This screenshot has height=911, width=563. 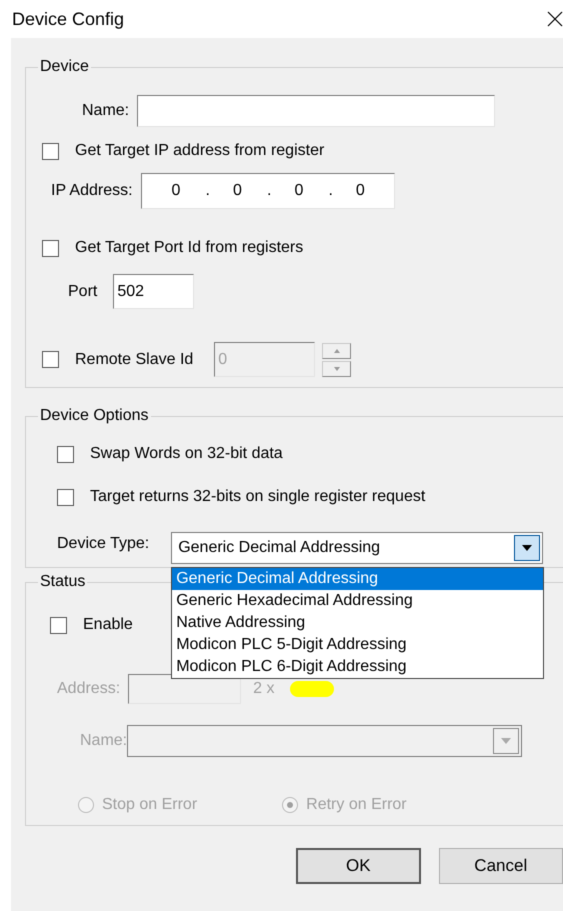 What do you see at coordinates (103, 544) in the screenshot?
I see `field-label: Device Type:` at bounding box center [103, 544].